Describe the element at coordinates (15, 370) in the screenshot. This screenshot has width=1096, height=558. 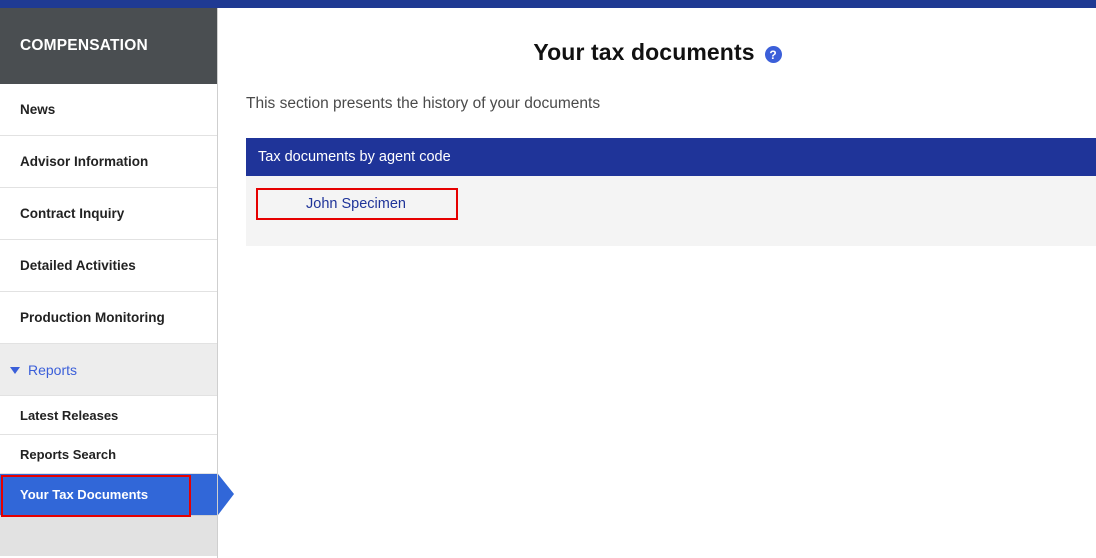
I see `chevron-down-icon` at that location.